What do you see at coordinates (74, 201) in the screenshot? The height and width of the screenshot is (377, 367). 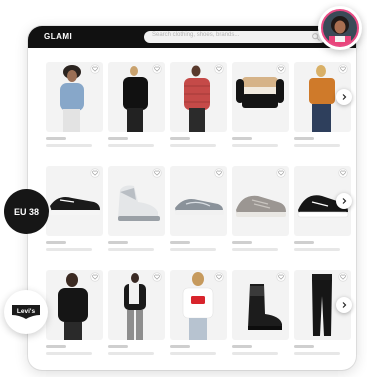 I see `product-image-black-sneaker` at bounding box center [74, 201].